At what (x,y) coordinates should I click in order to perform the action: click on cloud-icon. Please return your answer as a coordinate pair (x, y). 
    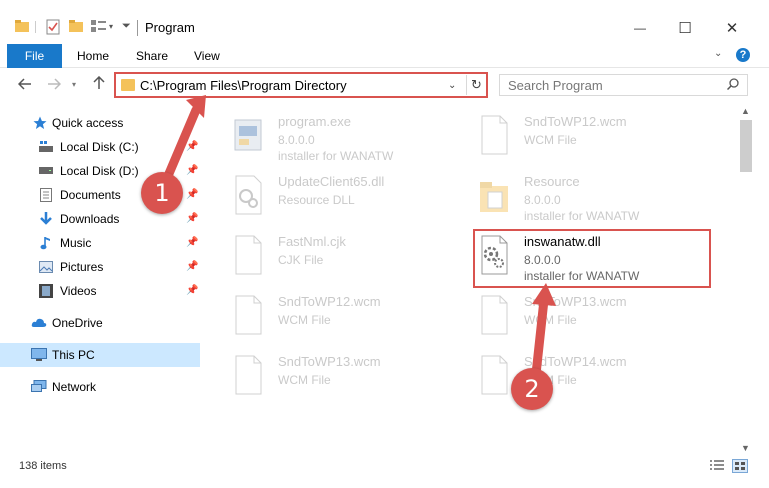
    Looking at the image, I should click on (39, 323).